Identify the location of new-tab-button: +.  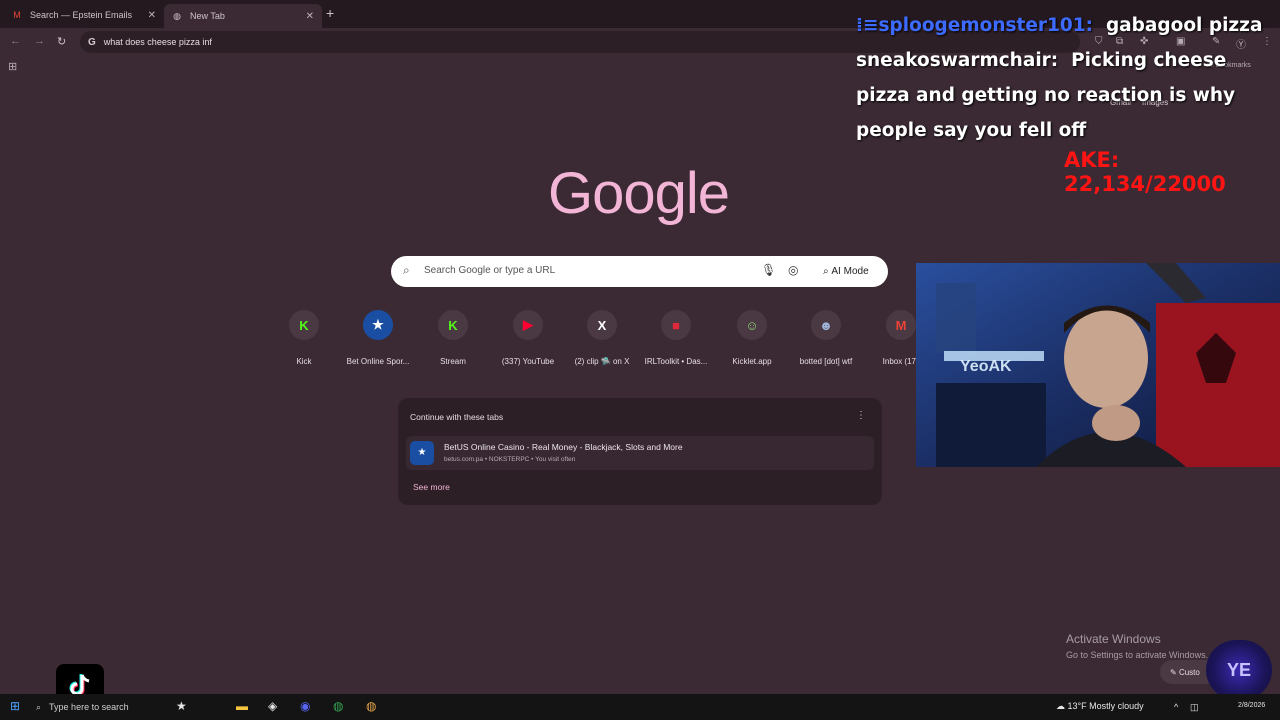
(330, 13).